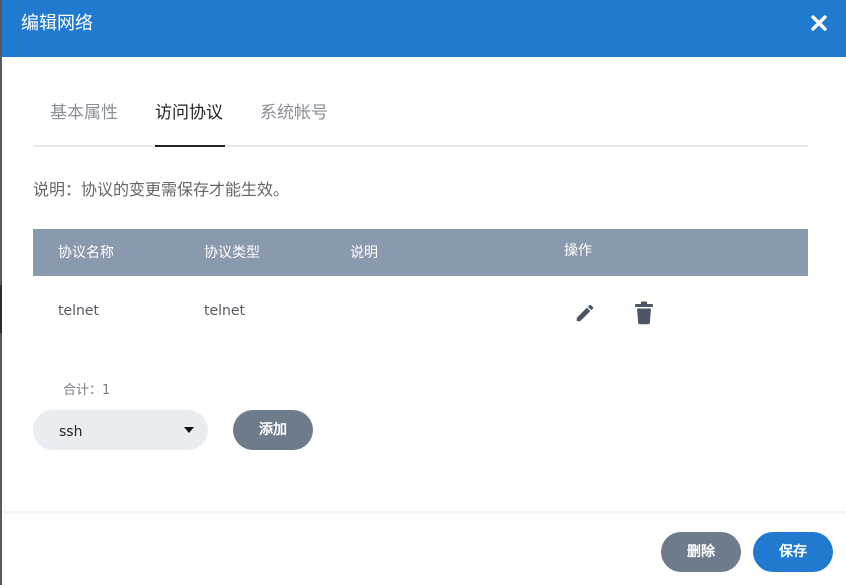  What do you see at coordinates (86, 253) in the screenshot?
I see `column-header-protocol-name: 协议名称` at bounding box center [86, 253].